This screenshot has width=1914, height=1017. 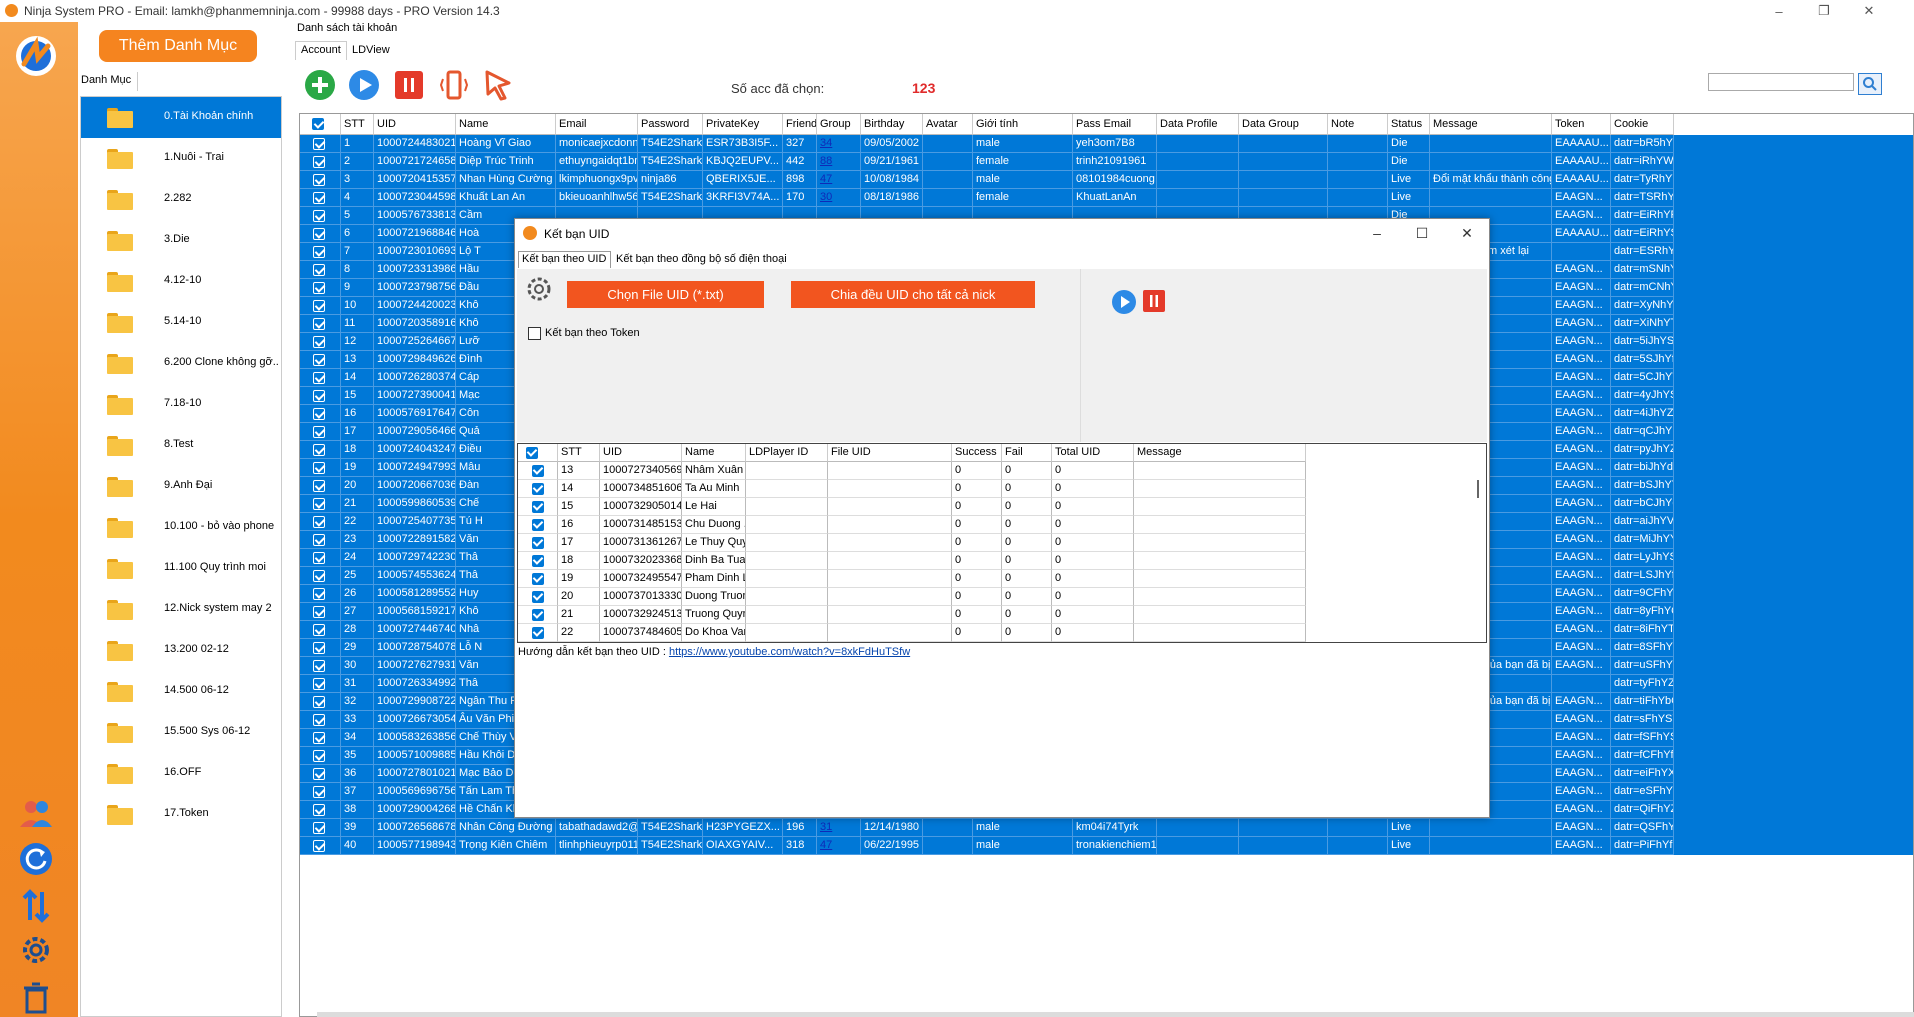 I want to click on grid-header-select, so click(x=320, y=124).